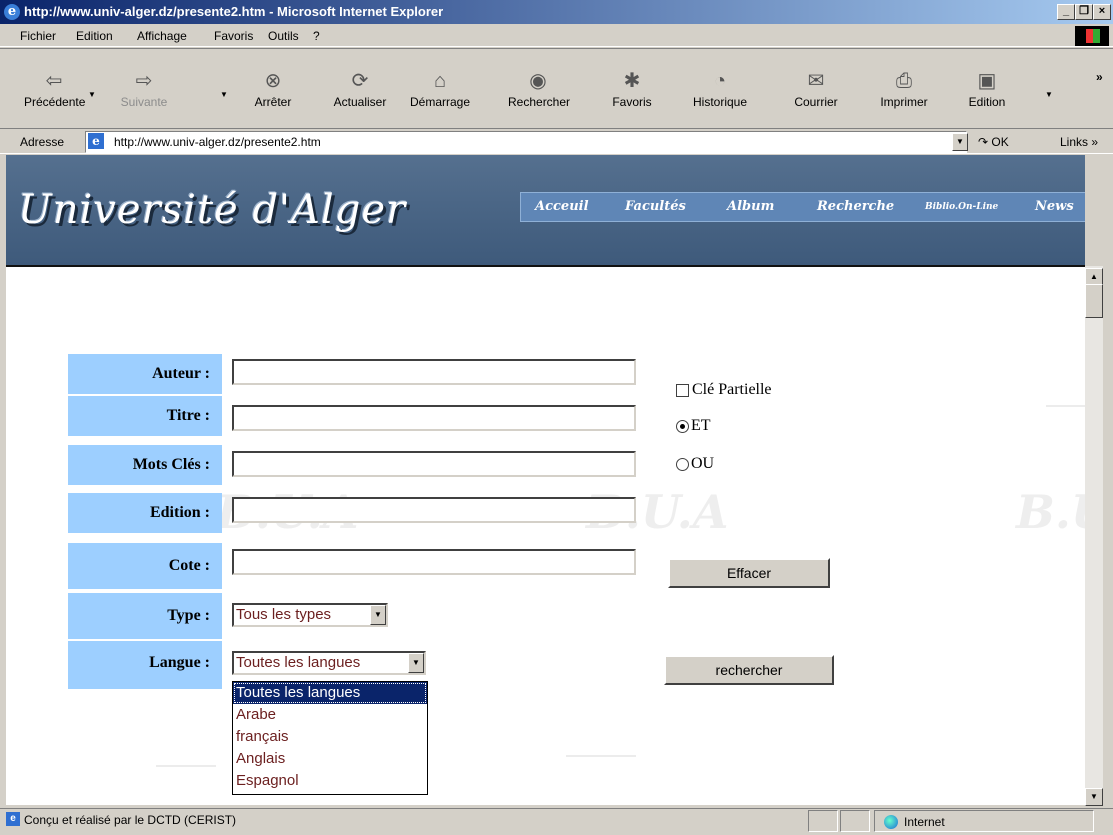 The width and height of the screenshot is (1113, 835). Describe the element at coordinates (1099, 77) in the screenshot. I see `toolbar-more-chevron: »` at that location.